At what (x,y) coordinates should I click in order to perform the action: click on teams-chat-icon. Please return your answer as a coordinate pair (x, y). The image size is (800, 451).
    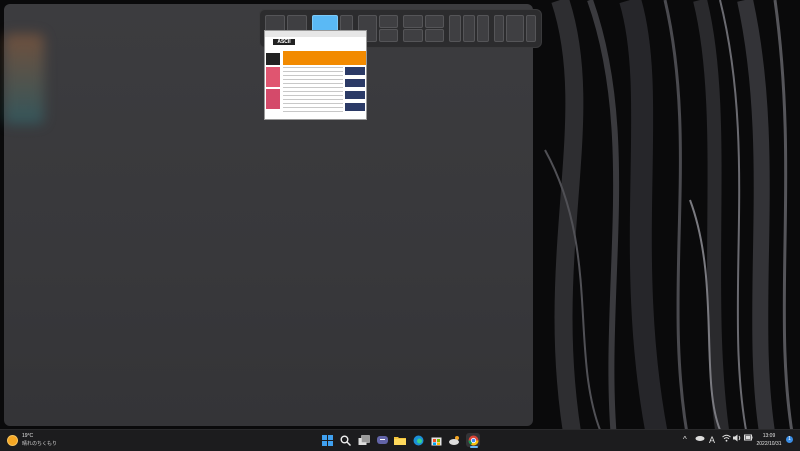
    Looking at the image, I should click on (382, 440).